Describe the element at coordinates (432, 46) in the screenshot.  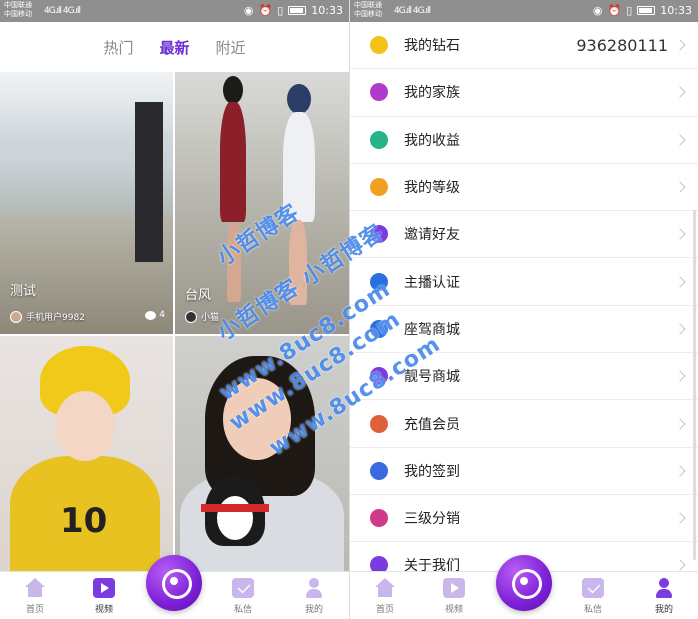
I see `menu-item-label: 我的钻石` at that location.